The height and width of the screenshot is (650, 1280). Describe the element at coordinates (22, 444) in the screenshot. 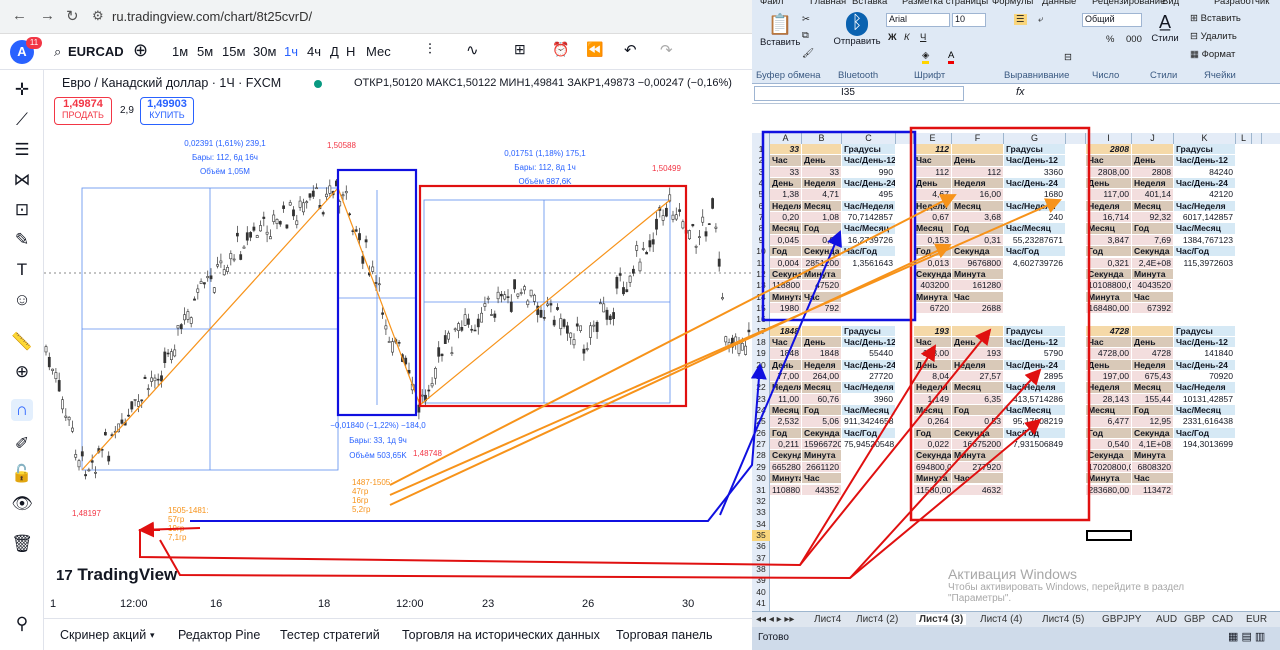

I see `lock-draw-icon: ✐` at that location.